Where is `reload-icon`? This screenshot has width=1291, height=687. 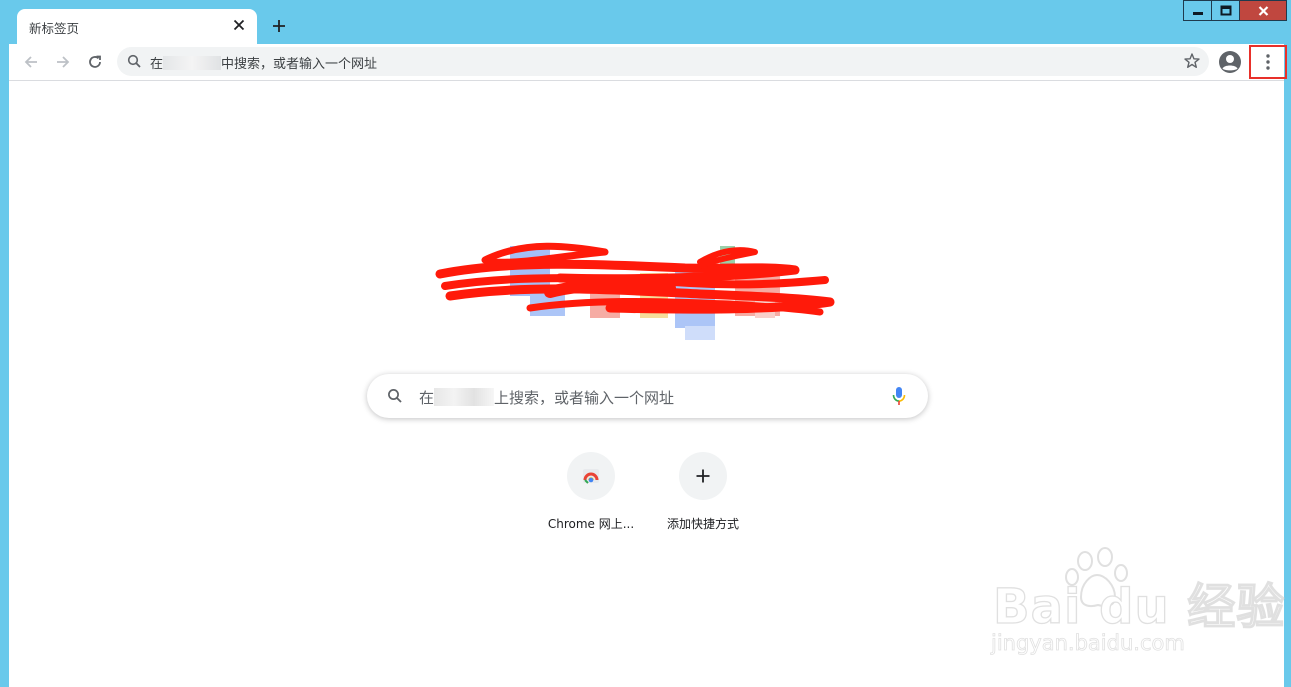
reload-icon is located at coordinates (95, 61).